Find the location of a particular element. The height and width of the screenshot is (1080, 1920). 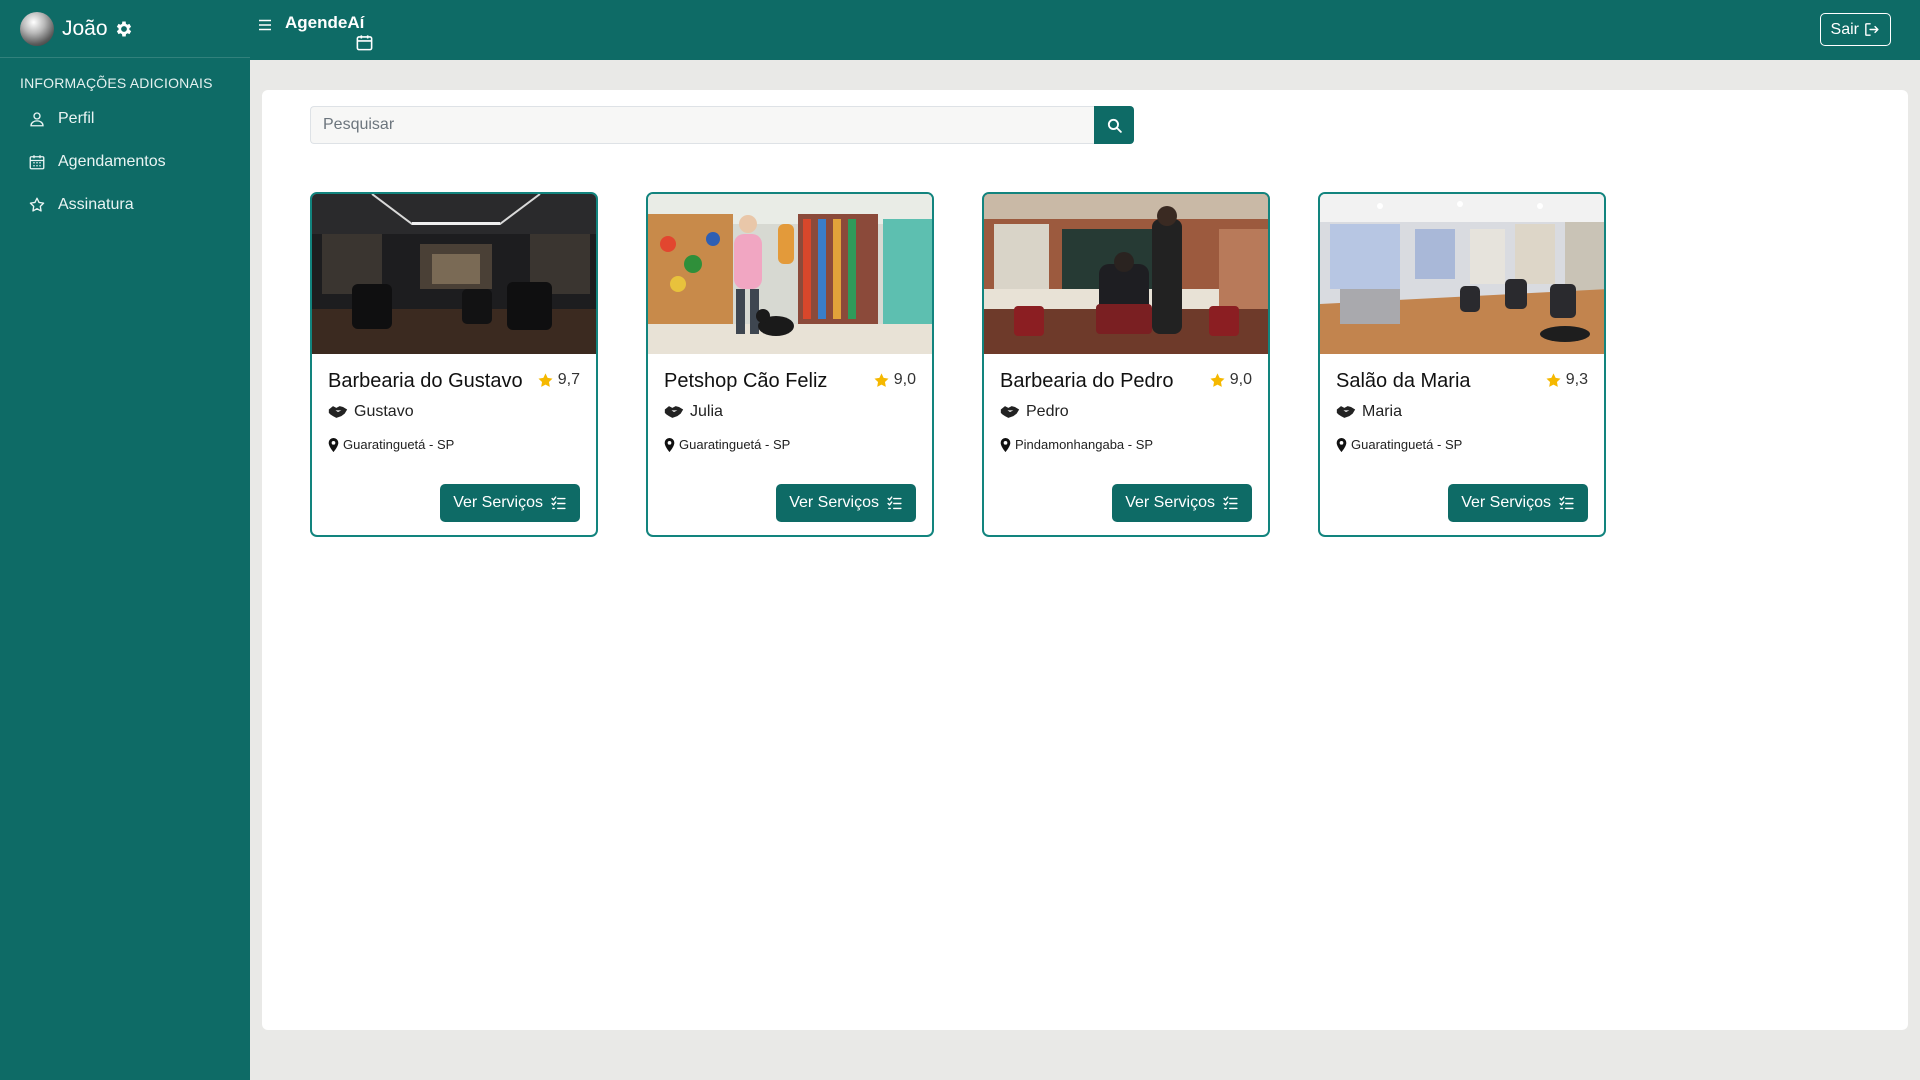

rating-value: 9,3 is located at coordinates (1576, 379).